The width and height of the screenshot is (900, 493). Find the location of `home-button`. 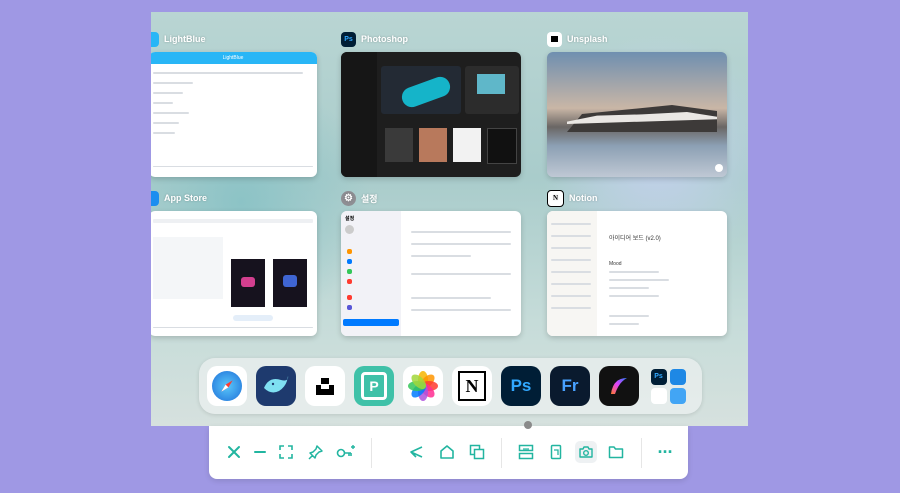

home-button is located at coordinates (447, 452).